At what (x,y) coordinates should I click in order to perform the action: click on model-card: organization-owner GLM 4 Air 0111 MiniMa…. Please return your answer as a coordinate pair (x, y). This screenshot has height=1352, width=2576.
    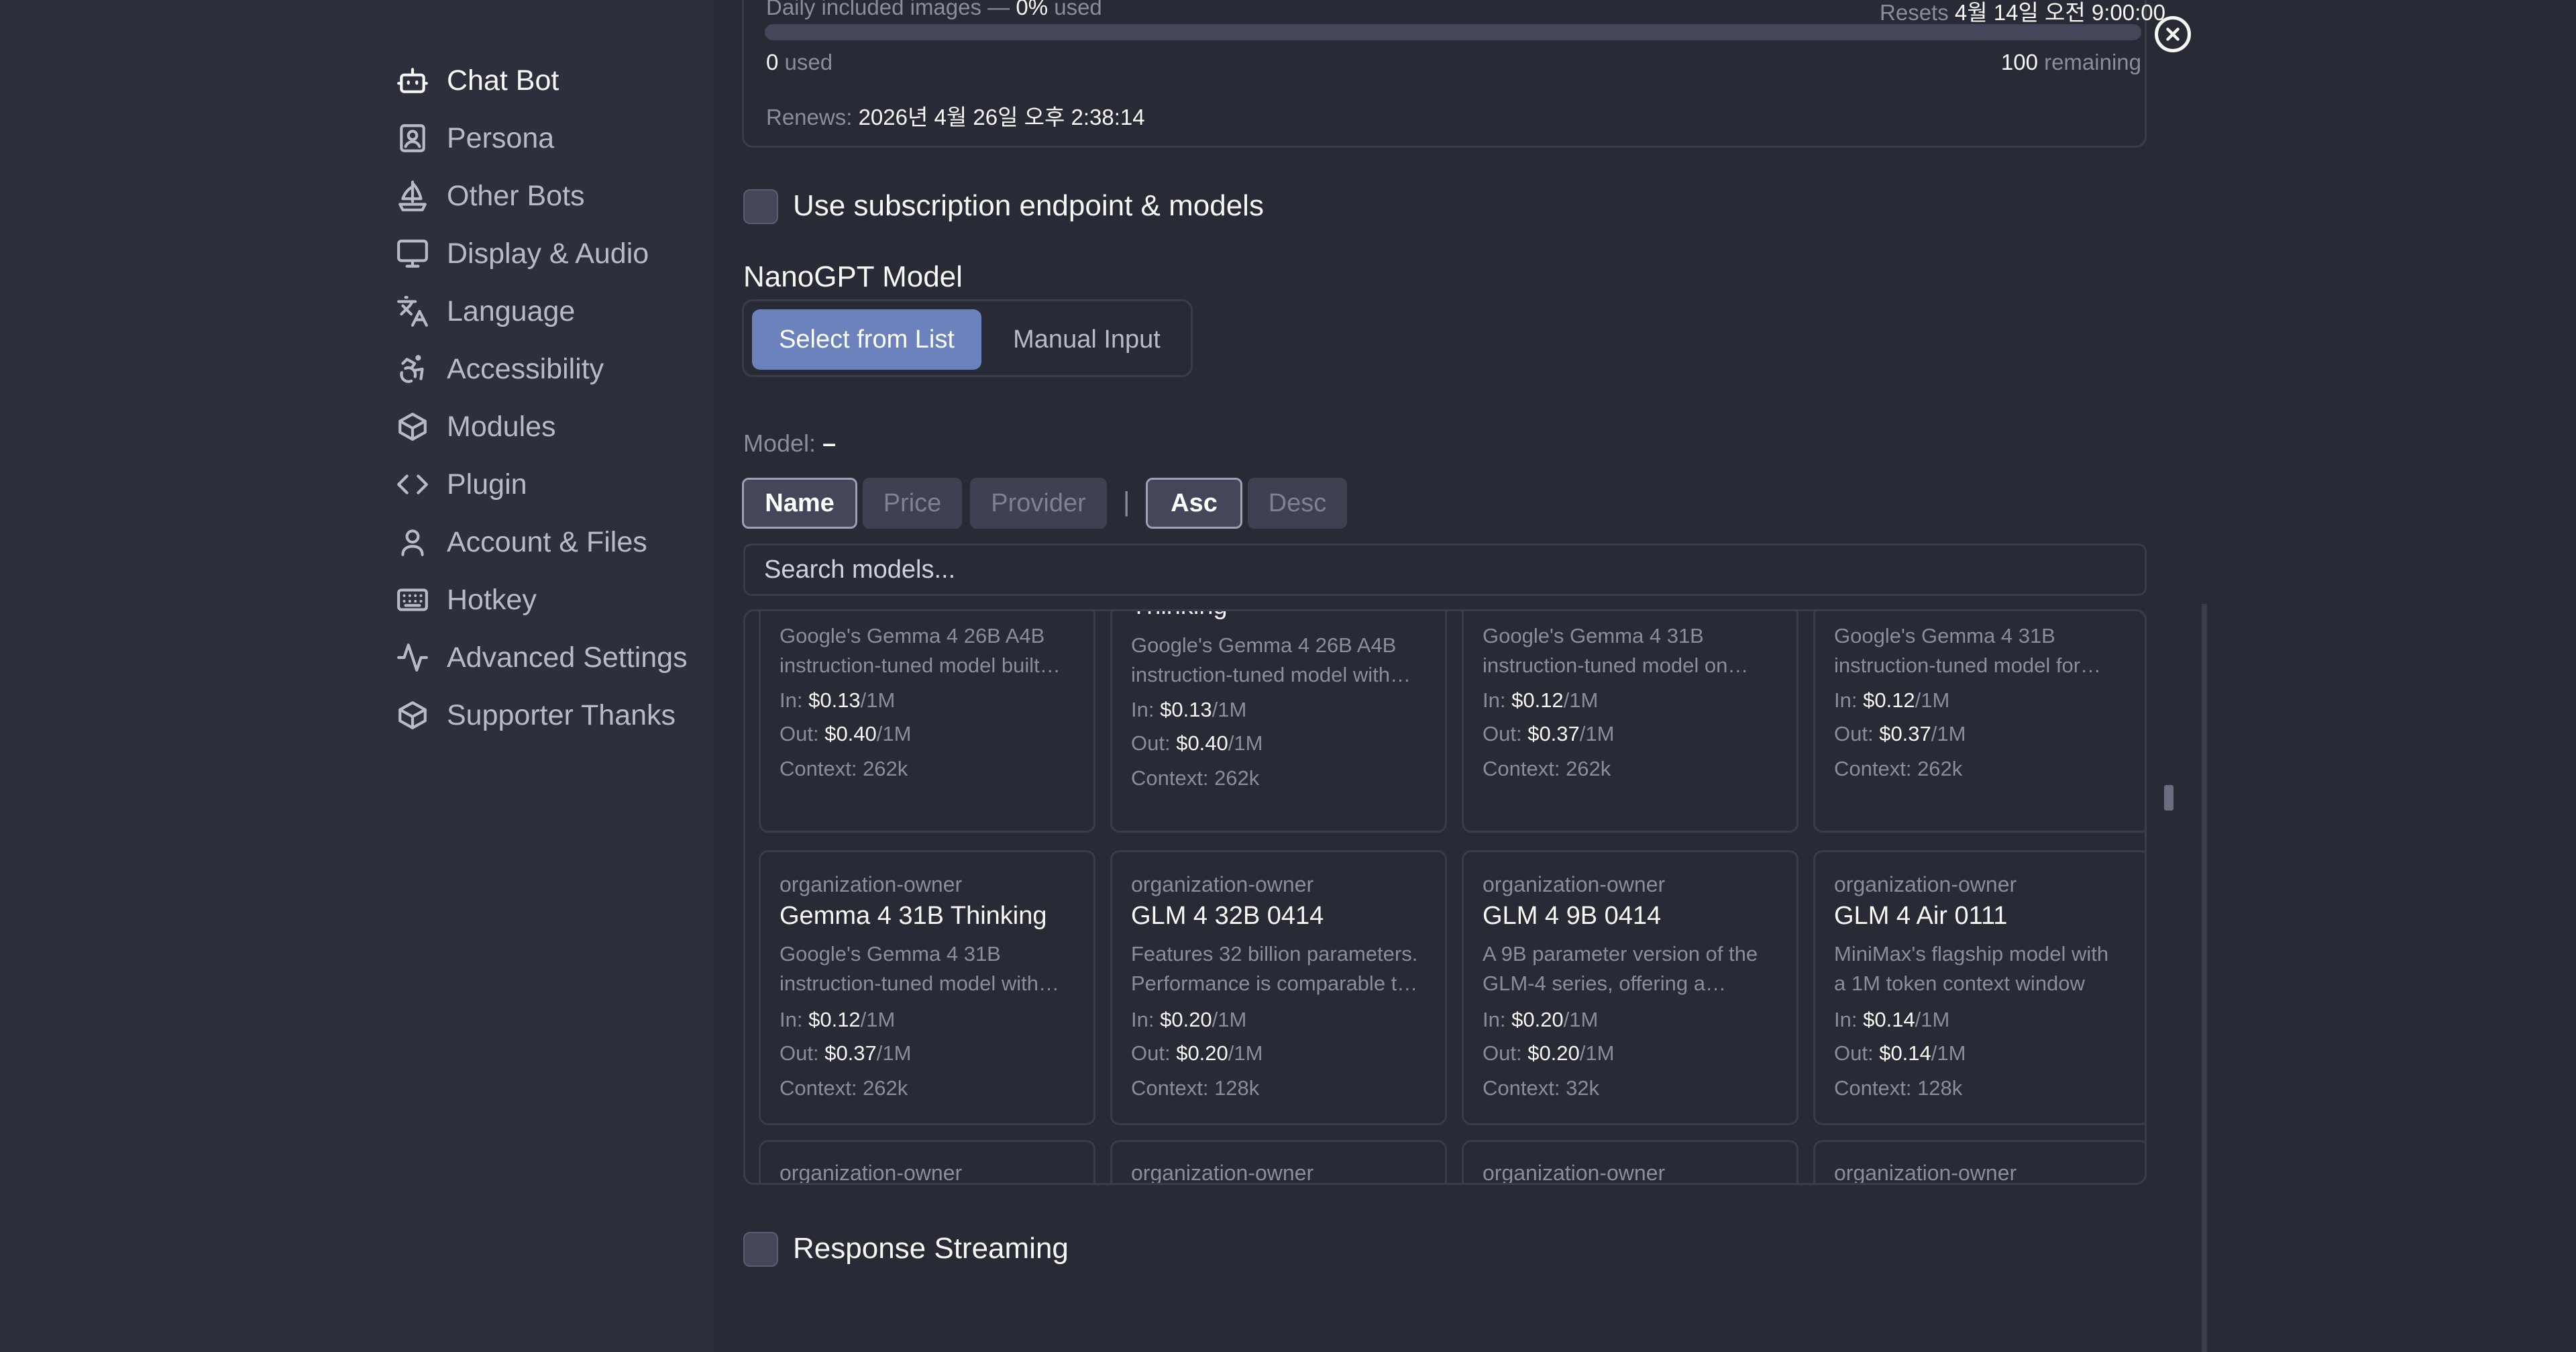
    Looking at the image, I should click on (1979, 987).